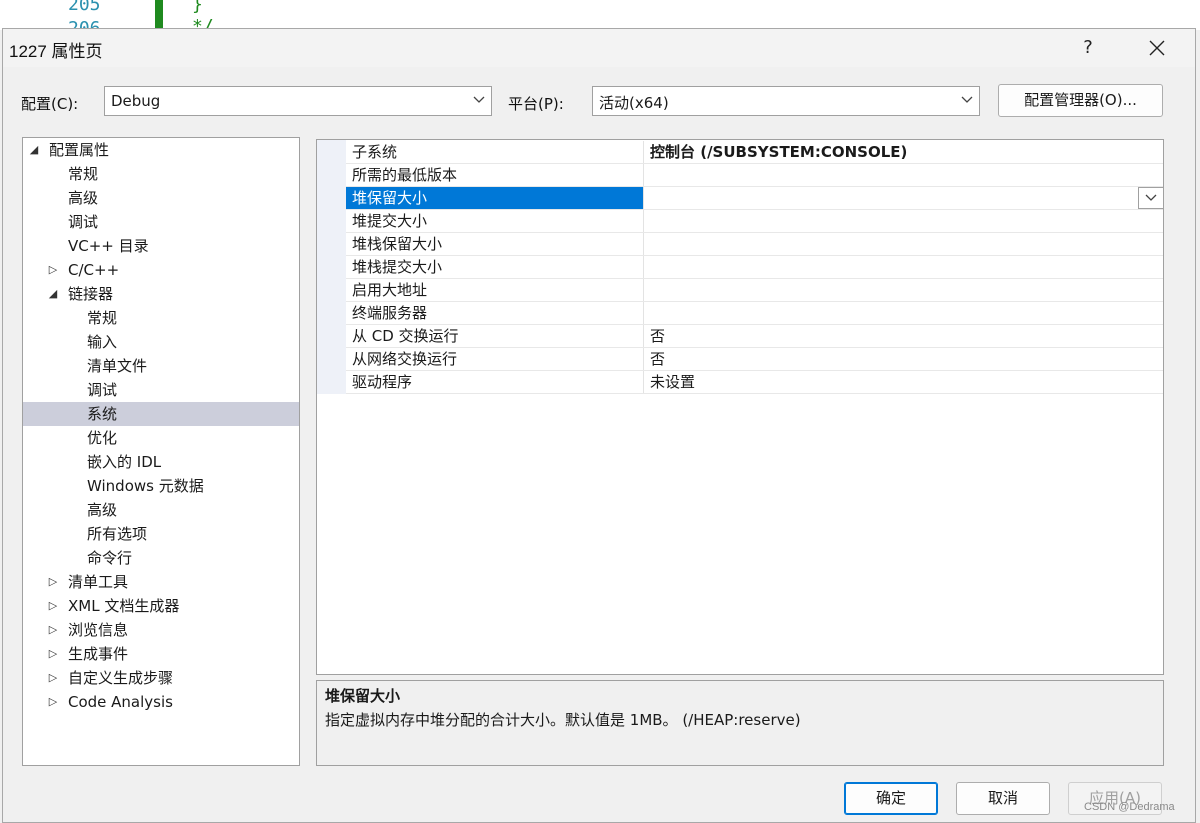 The width and height of the screenshot is (1200, 823). What do you see at coordinates (124, 462) in the screenshot?
I see `tree-item-label: 嵌入的 IDL` at bounding box center [124, 462].